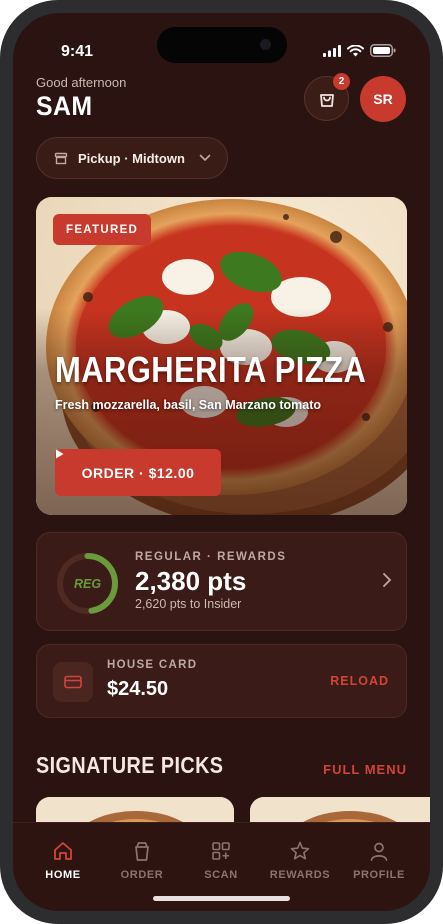  Describe the element at coordinates (221, 898) in the screenshot. I see `home-indicator` at that location.